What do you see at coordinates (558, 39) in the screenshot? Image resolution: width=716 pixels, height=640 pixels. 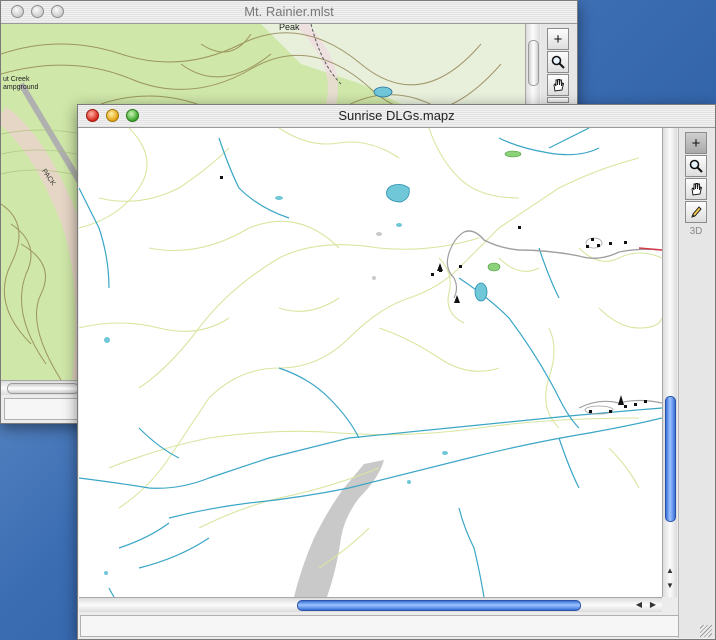 I see `add-tool-back: +` at bounding box center [558, 39].